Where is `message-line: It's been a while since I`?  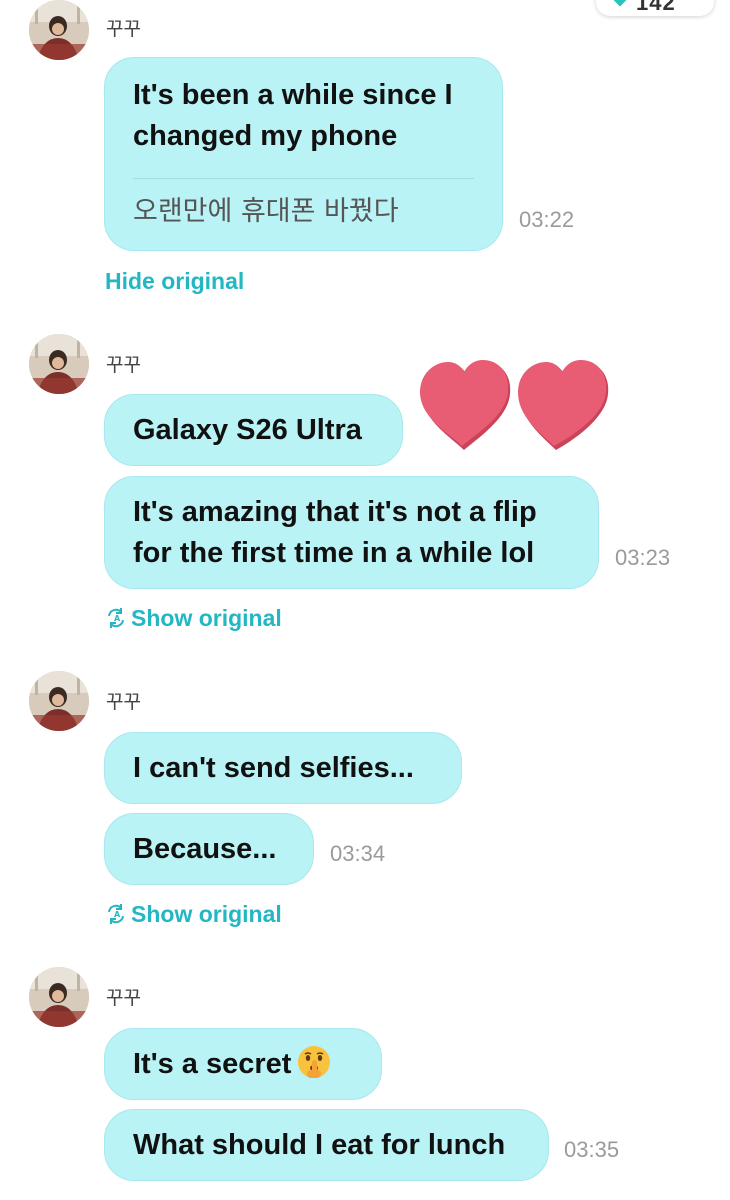 message-line: It's been a while since I is located at coordinates (293, 95).